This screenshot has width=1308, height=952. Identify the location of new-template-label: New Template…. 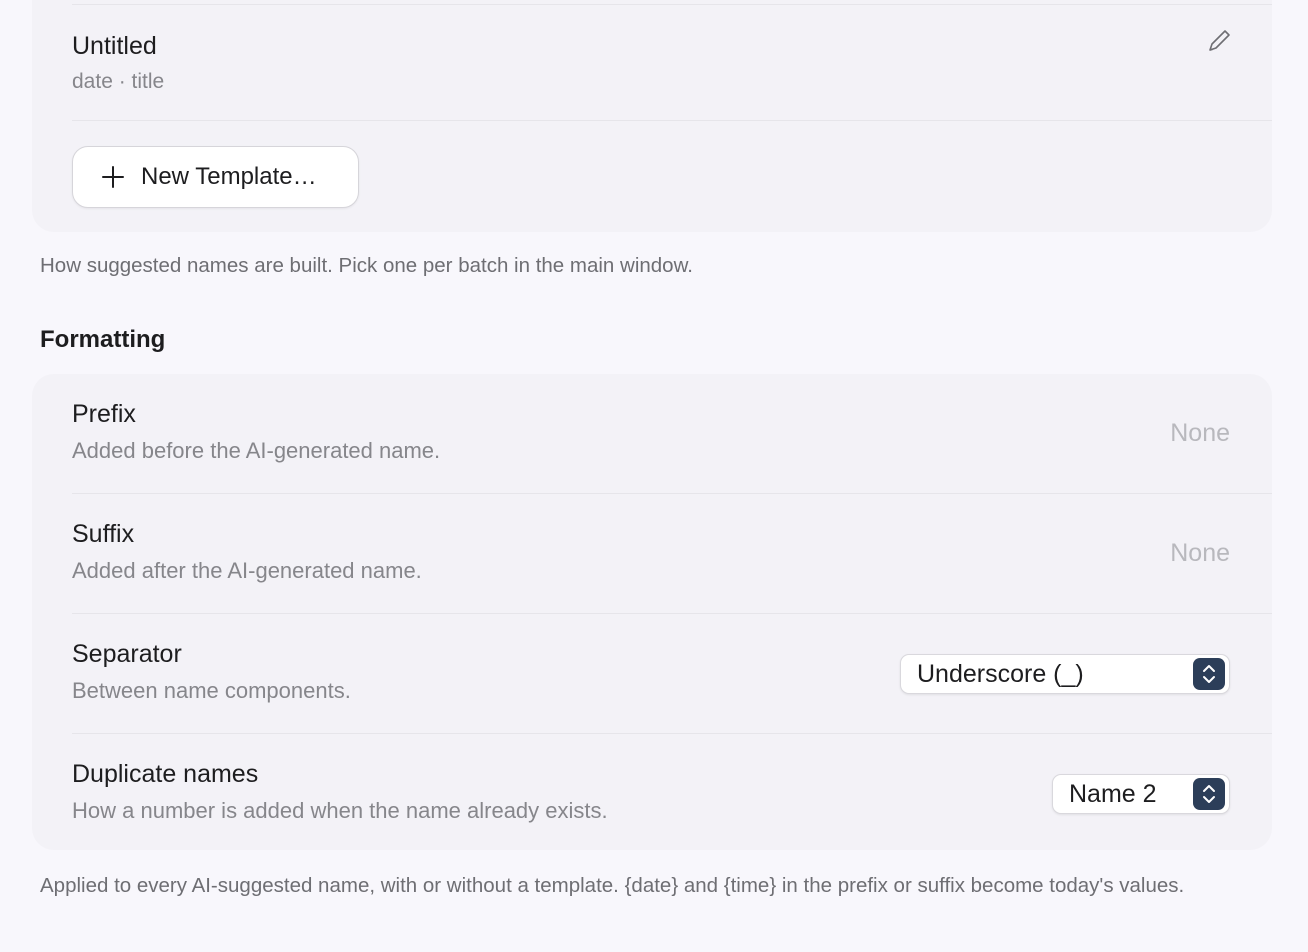
(229, 176).